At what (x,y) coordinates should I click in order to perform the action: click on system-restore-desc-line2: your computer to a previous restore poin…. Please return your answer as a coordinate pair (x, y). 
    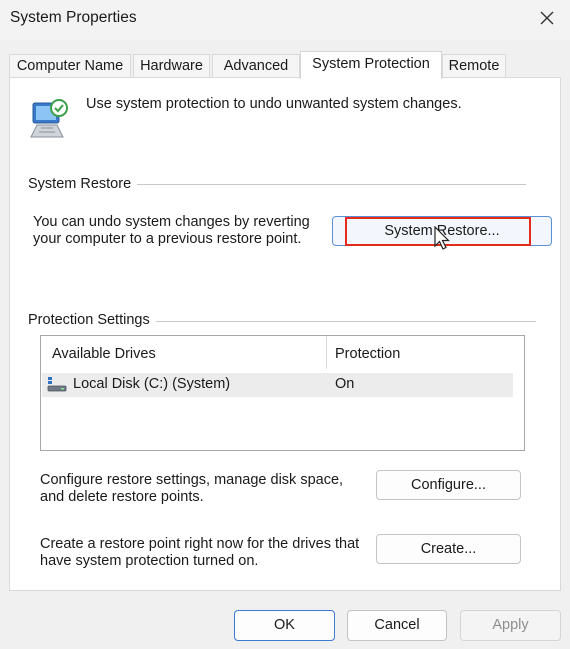
    Looking at the image, I should click on (167, 239).